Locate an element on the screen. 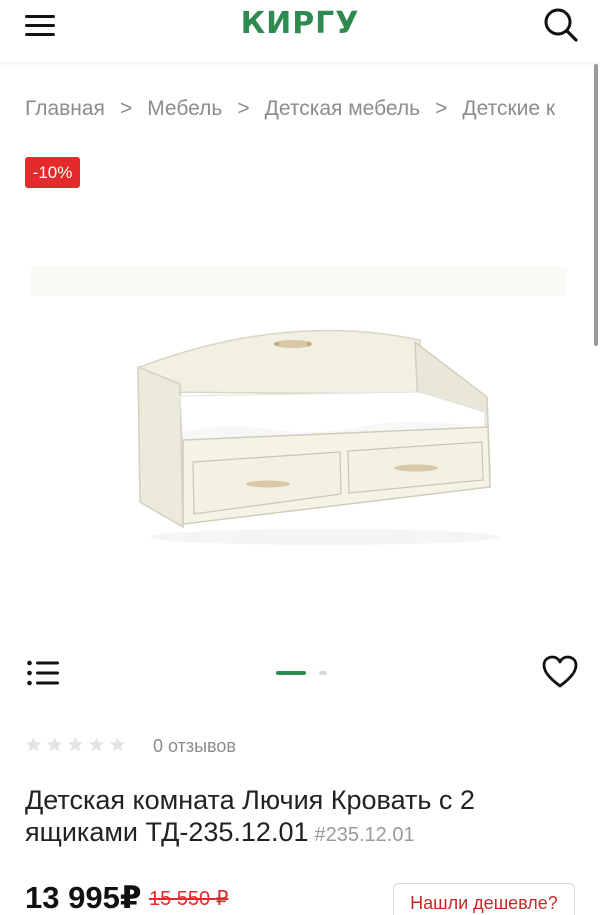 The height and width of the screenshot is (915, 600). breadcrumb-item-kids-furniture: Детская мебель is located at coordinates (342, 109).